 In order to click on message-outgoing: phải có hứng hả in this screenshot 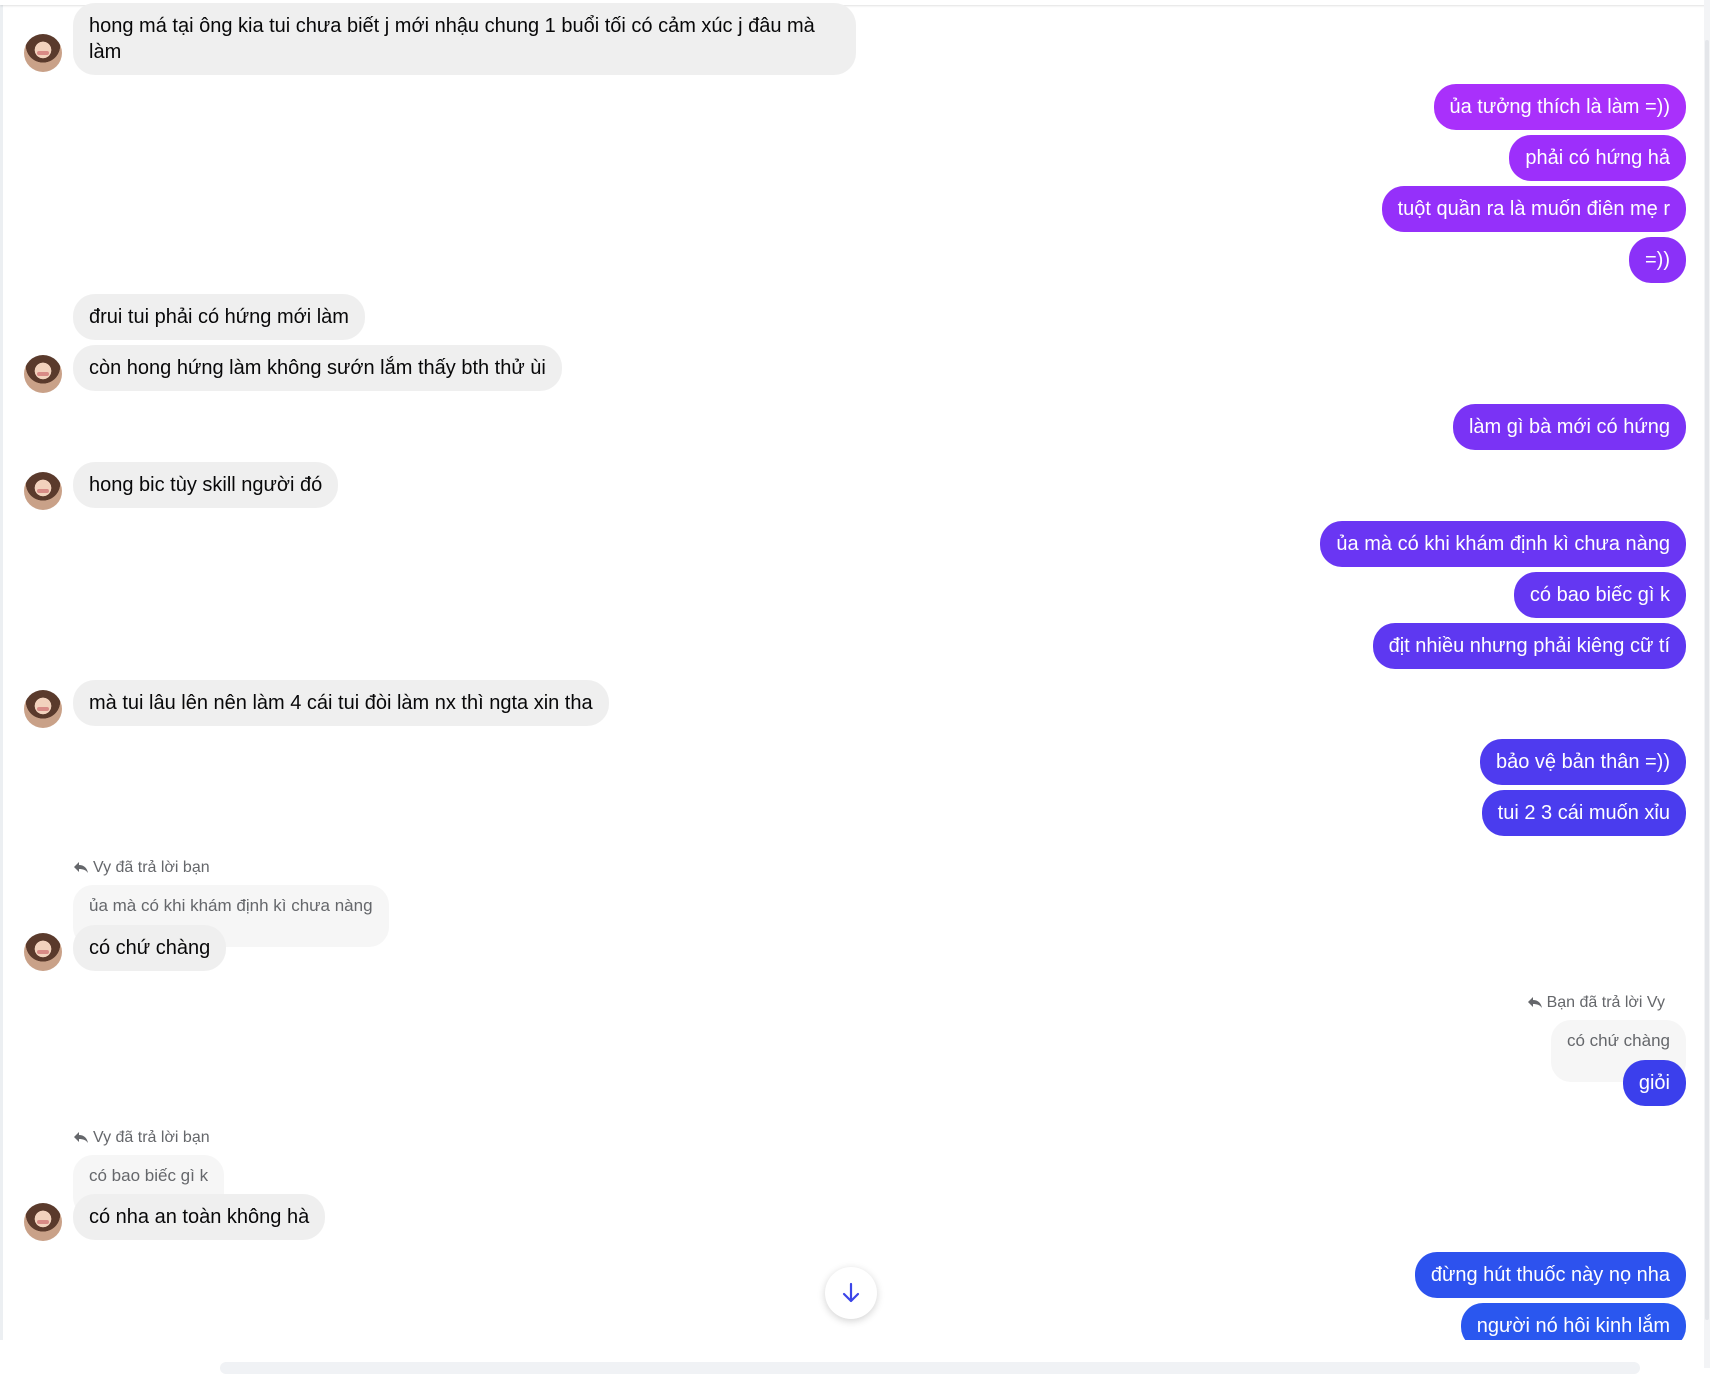, I will do `click(1597, 158)`.